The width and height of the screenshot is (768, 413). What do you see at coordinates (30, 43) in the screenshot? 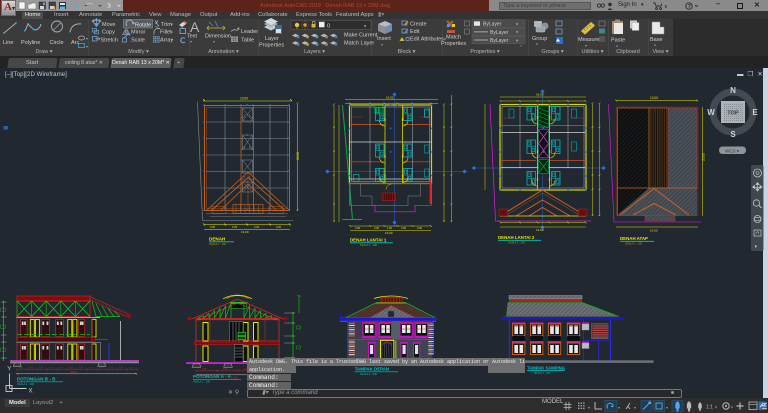
I see `svg-text: Polyline` at bounding box center [30, 43].